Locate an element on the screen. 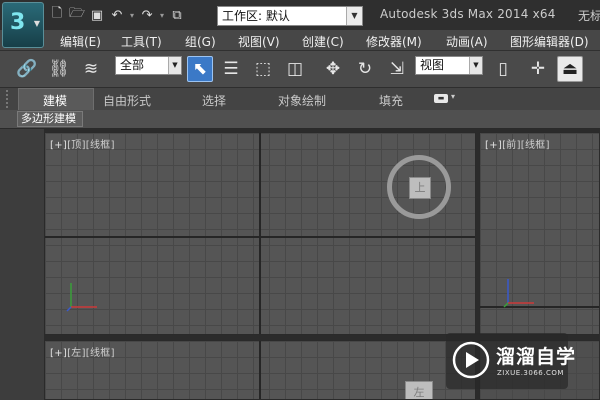 The width and height of the screenshot is (600, 400). tab-object-paint: 对象绘制 is located at coordinates (302, 100).